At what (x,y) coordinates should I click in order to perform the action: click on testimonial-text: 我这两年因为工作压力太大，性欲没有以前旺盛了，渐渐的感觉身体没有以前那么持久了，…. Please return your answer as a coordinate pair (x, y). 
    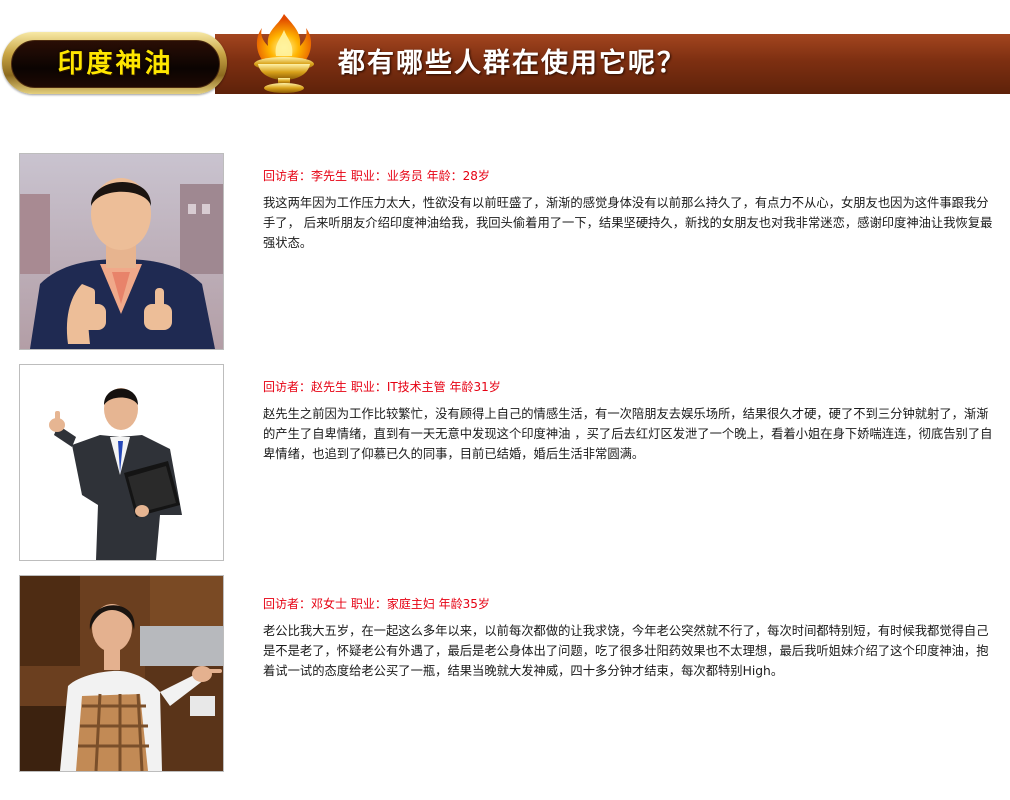
    Looking at the image, I should click on (628, 223).